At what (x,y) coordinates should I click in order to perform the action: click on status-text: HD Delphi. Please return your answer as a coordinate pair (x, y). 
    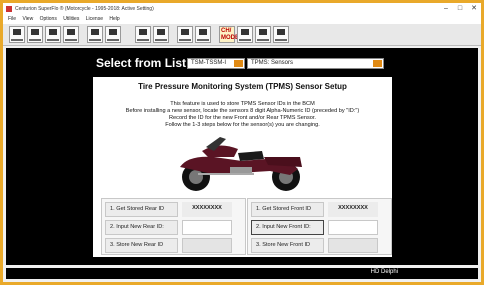
    Looking at the image, I should click on (384, 272).